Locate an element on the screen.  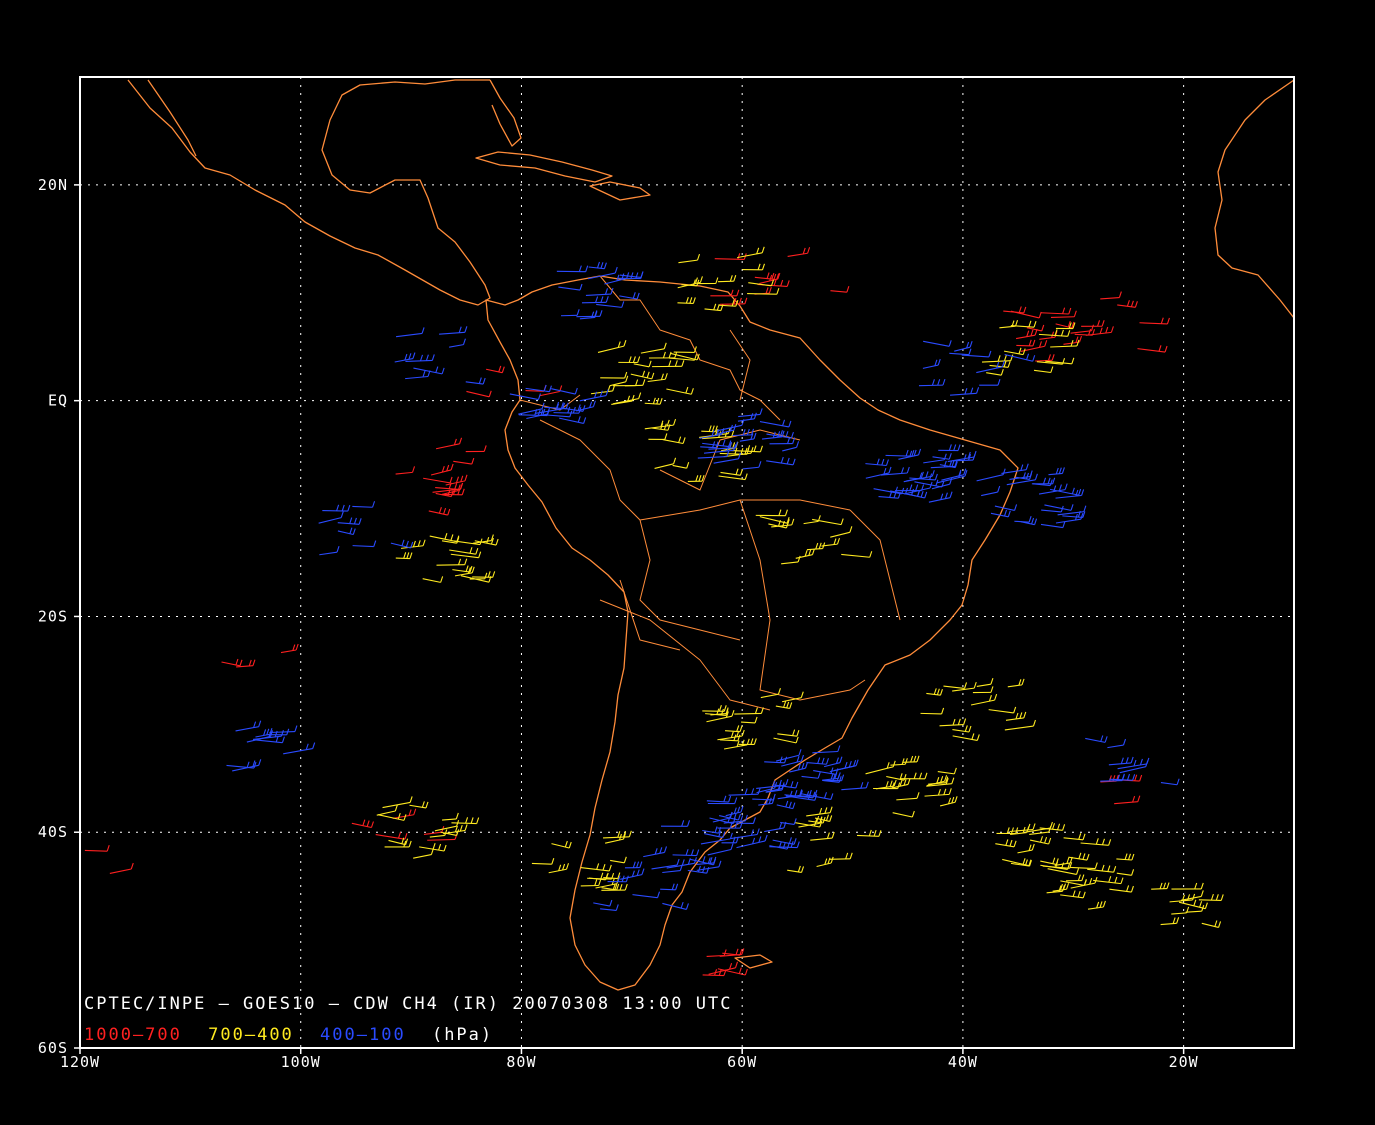
lon-label: 120W is located at coordinates (80, 1062).